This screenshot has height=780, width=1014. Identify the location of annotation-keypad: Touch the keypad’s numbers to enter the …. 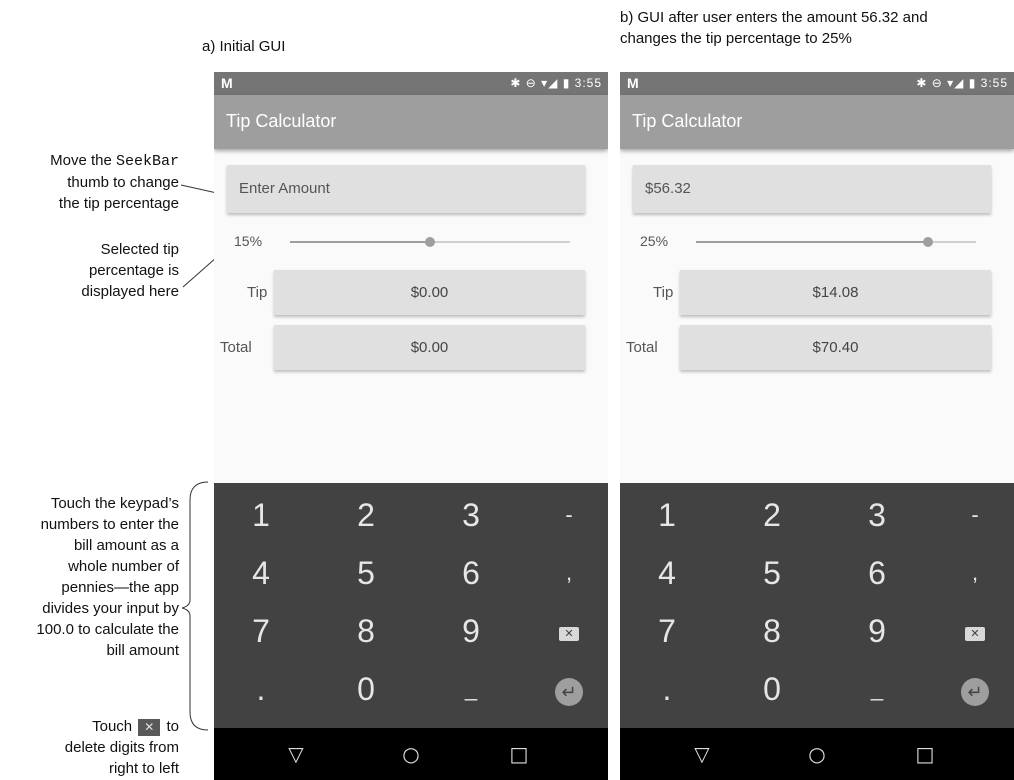
(107, 577).